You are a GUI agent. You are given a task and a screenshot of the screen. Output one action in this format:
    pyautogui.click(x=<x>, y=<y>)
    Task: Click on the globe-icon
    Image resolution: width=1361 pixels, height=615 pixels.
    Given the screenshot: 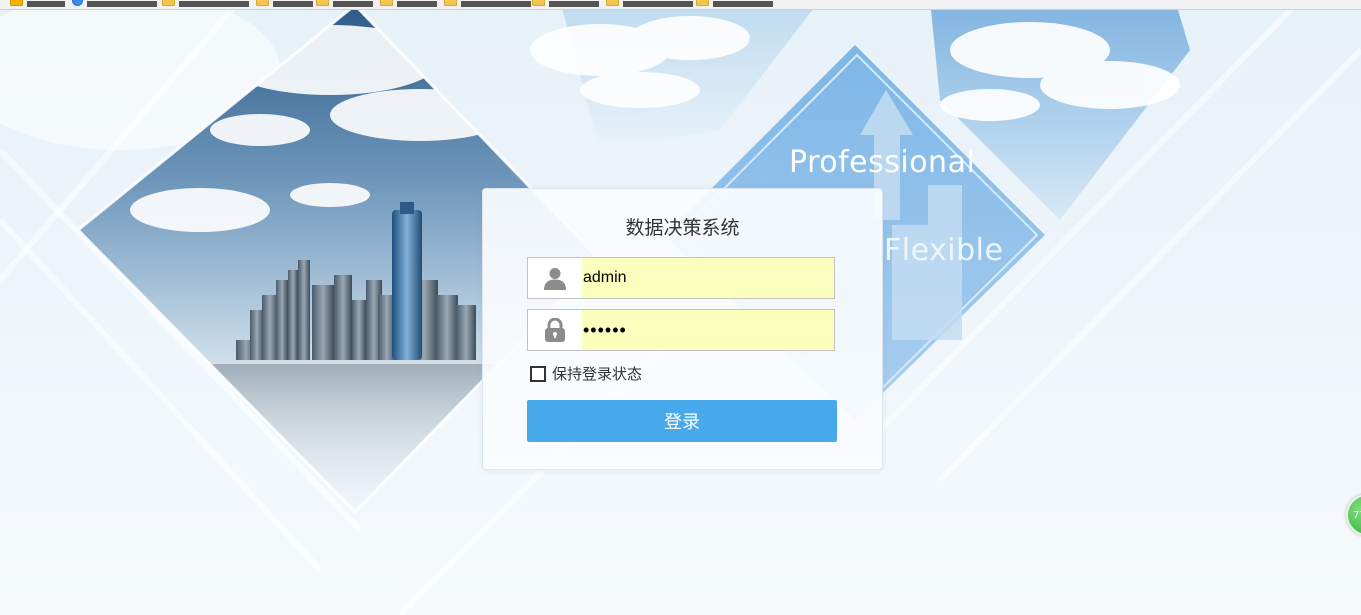 What is the action you would take?
    pyautogui.click(x=77, y=3)
    